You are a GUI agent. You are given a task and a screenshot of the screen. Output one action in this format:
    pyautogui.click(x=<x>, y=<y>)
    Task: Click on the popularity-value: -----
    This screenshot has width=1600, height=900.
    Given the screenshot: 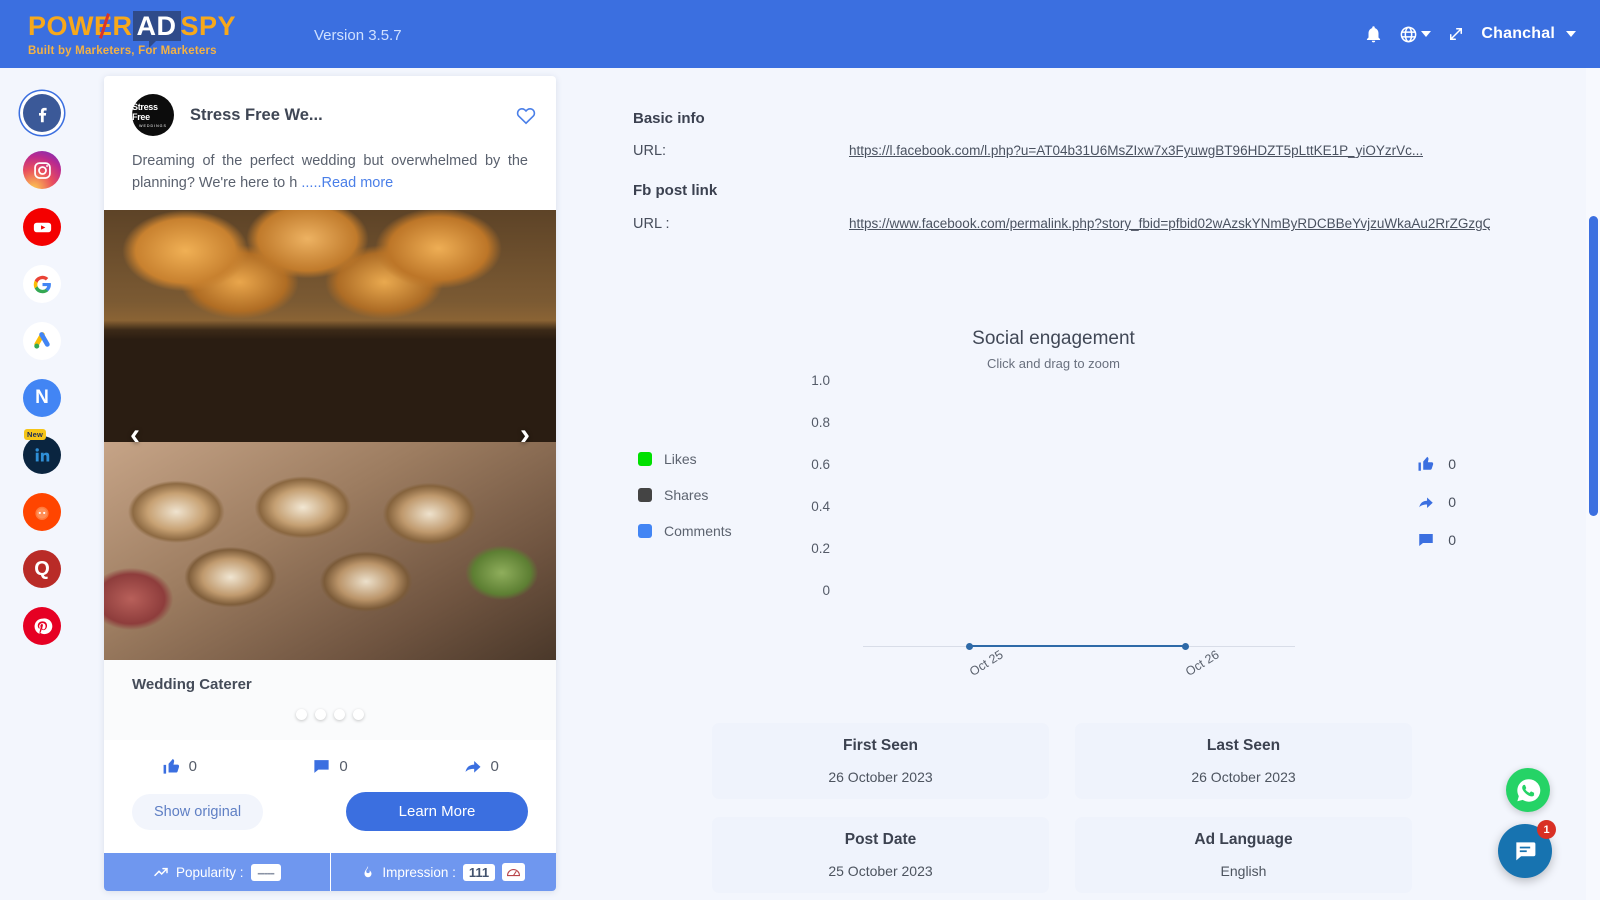 What is the action you would take?
    pyautogui.click(x=265, y=872)
    